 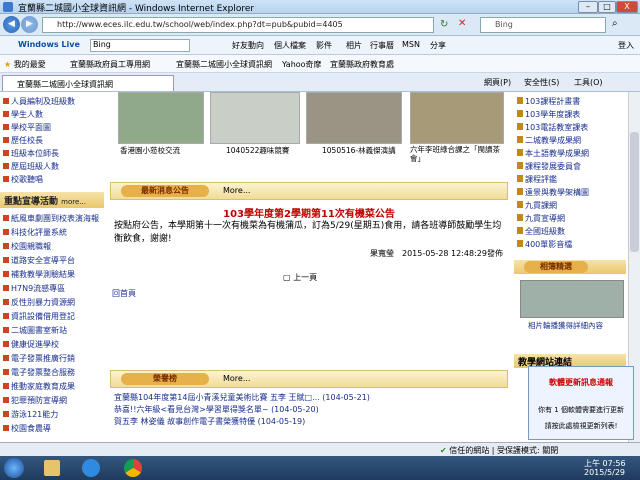 I want to click on search-input: Bing, so click(x=543, y=25).